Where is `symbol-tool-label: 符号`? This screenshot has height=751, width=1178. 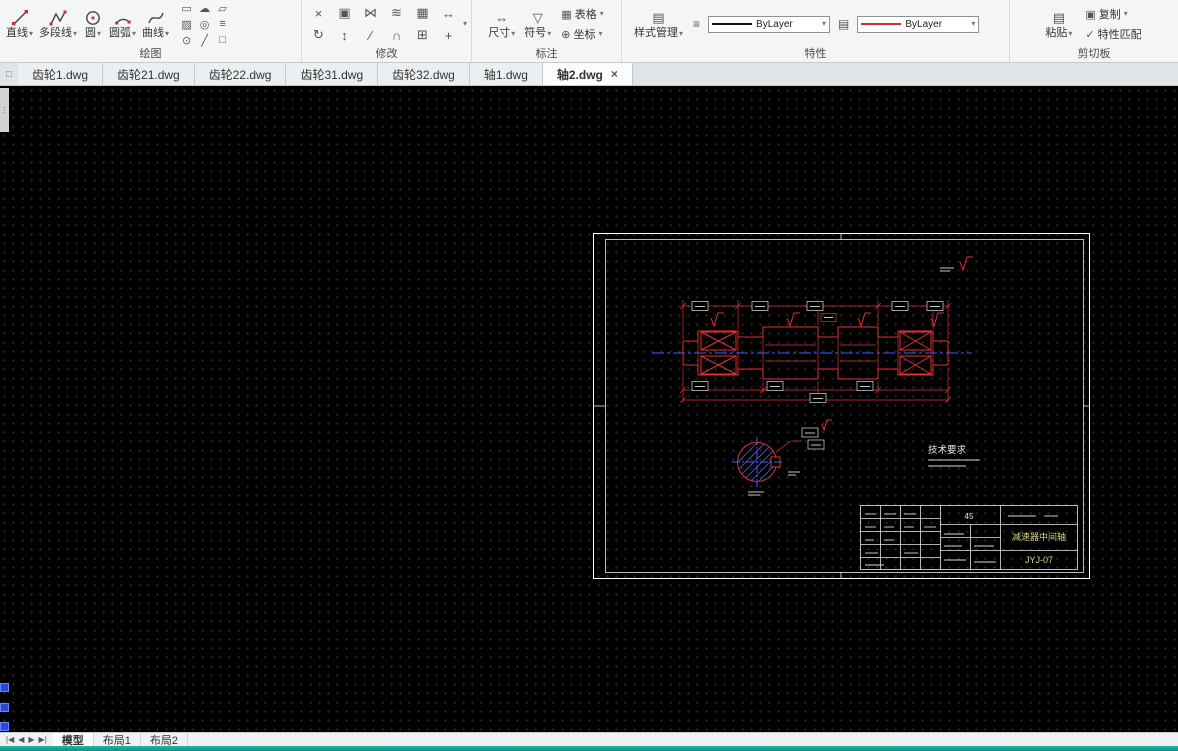 symbol-tool-label: 符号 is located at coordinates (535, 33).